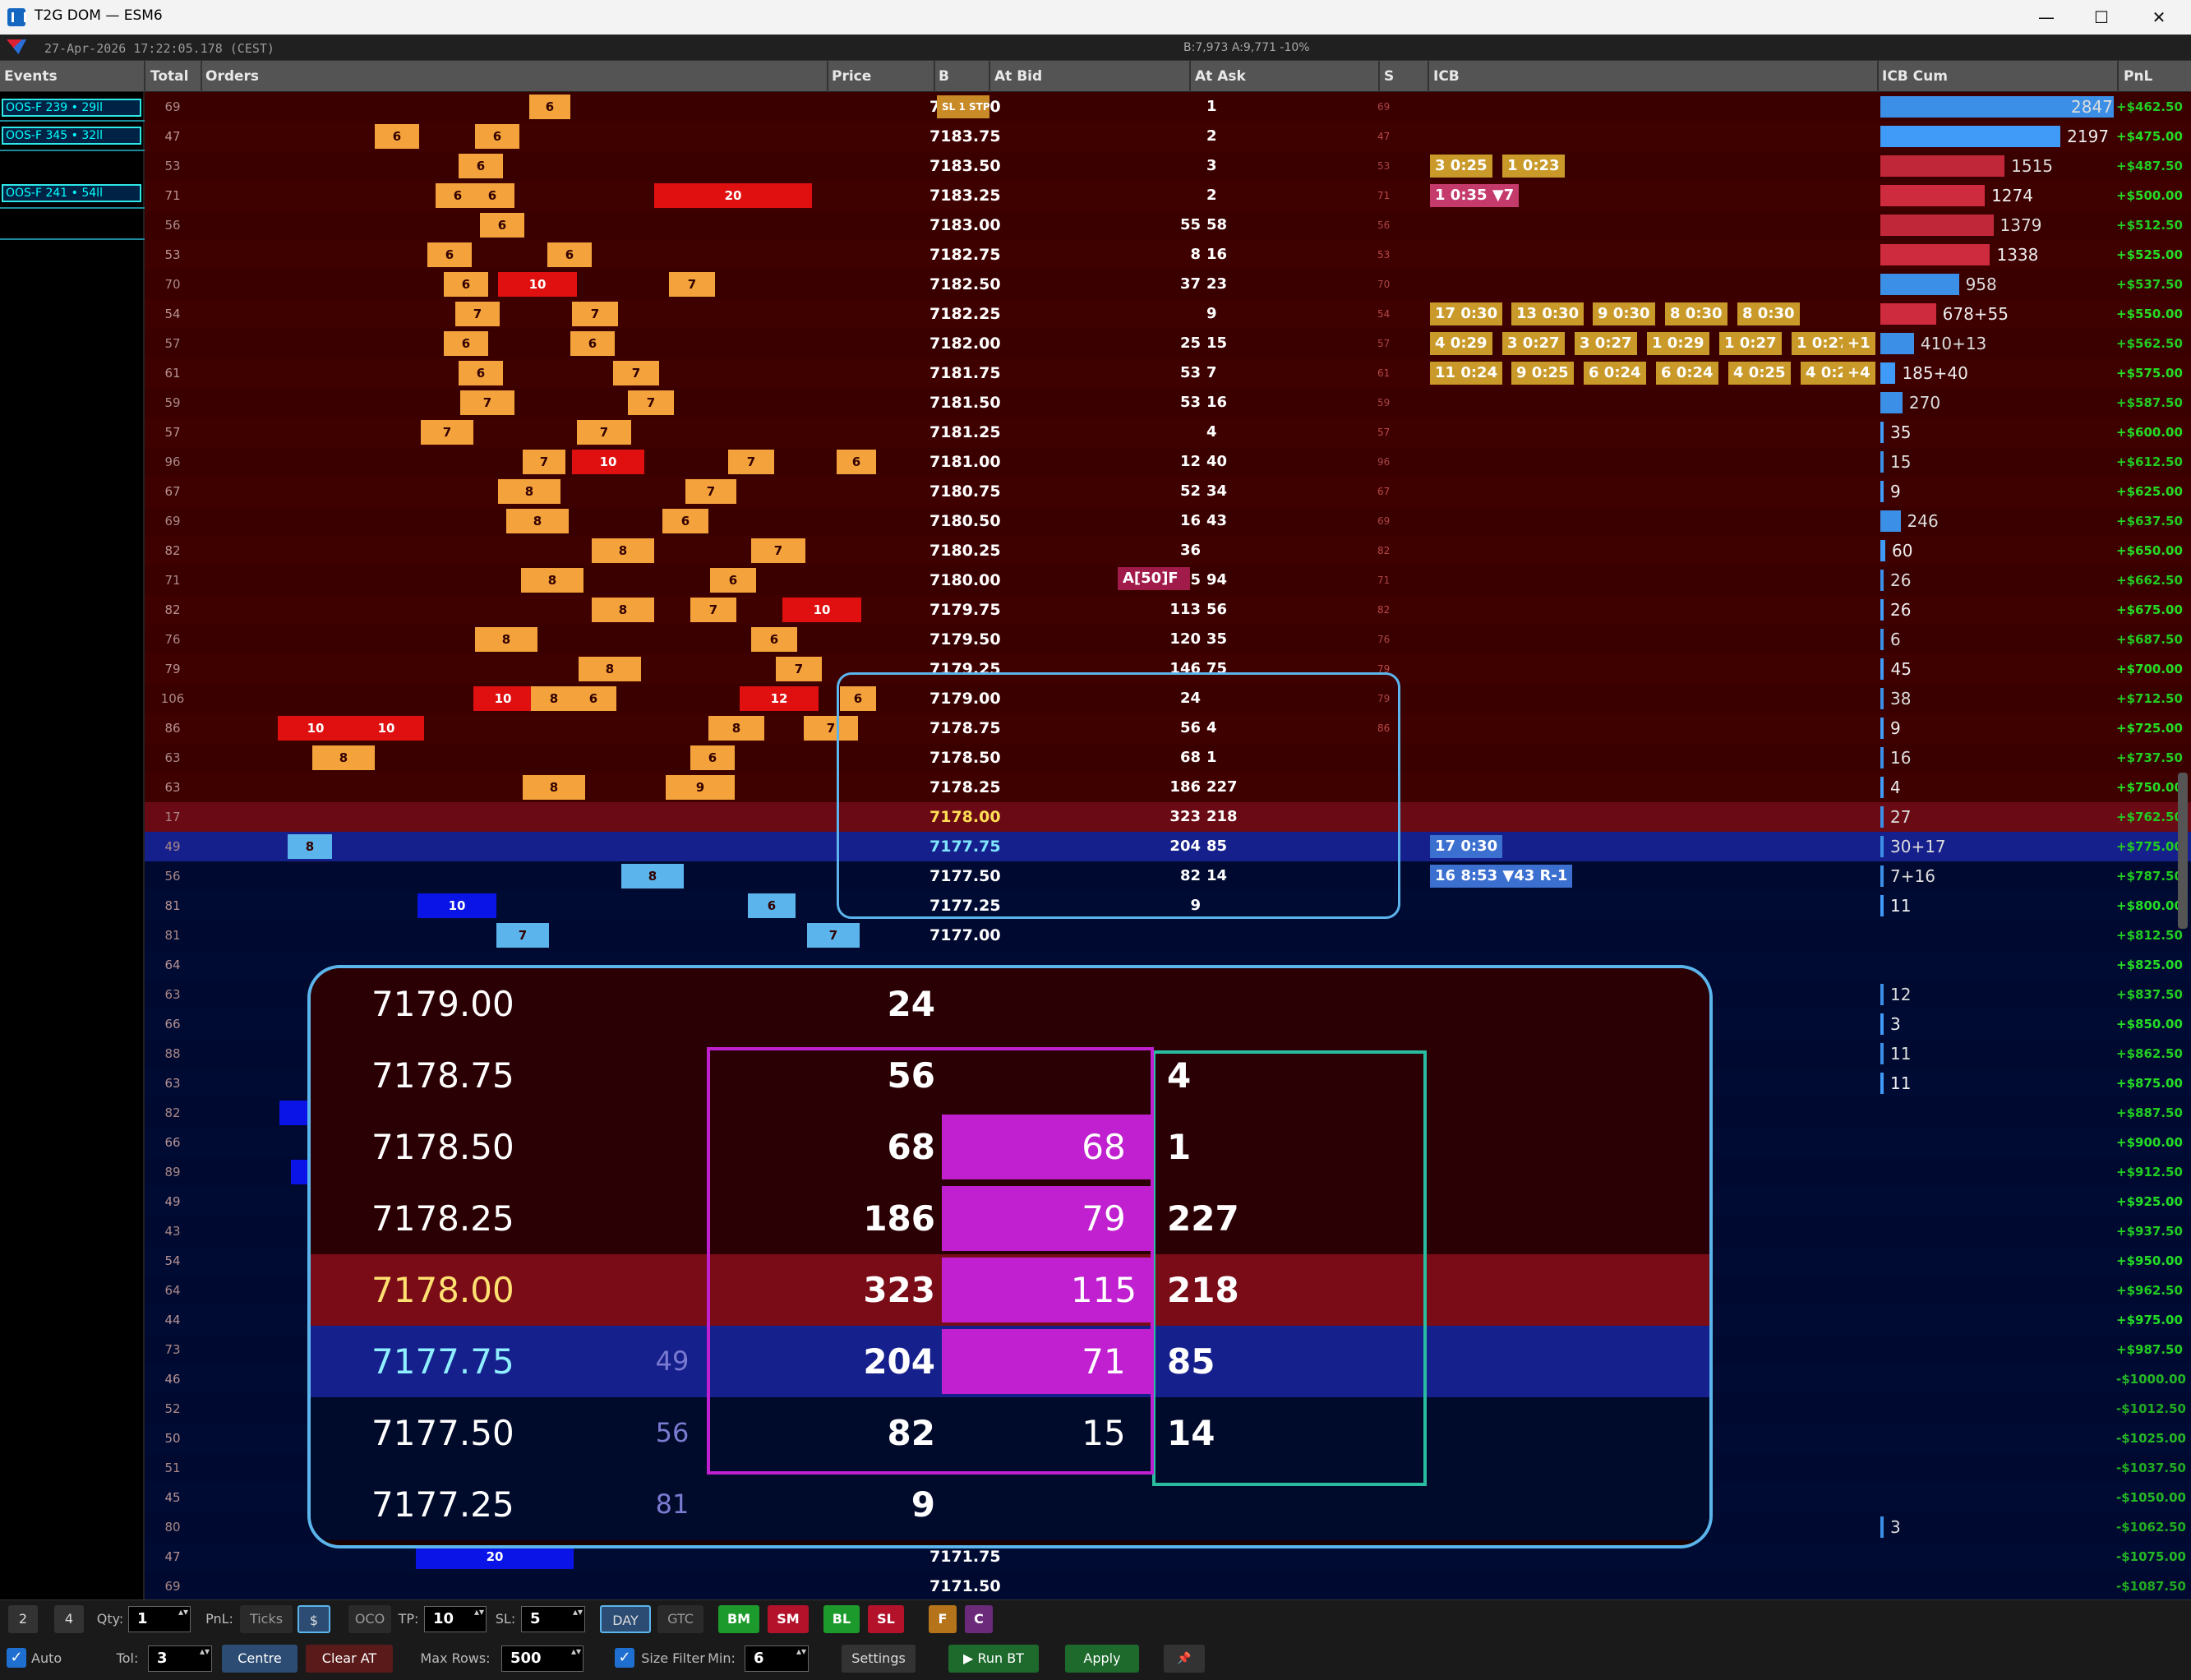 The image size is (2191, 1680). Describe the element at coordinates (69, 1619) in the screenshot. I see `preset-4-button: 4` at that location.